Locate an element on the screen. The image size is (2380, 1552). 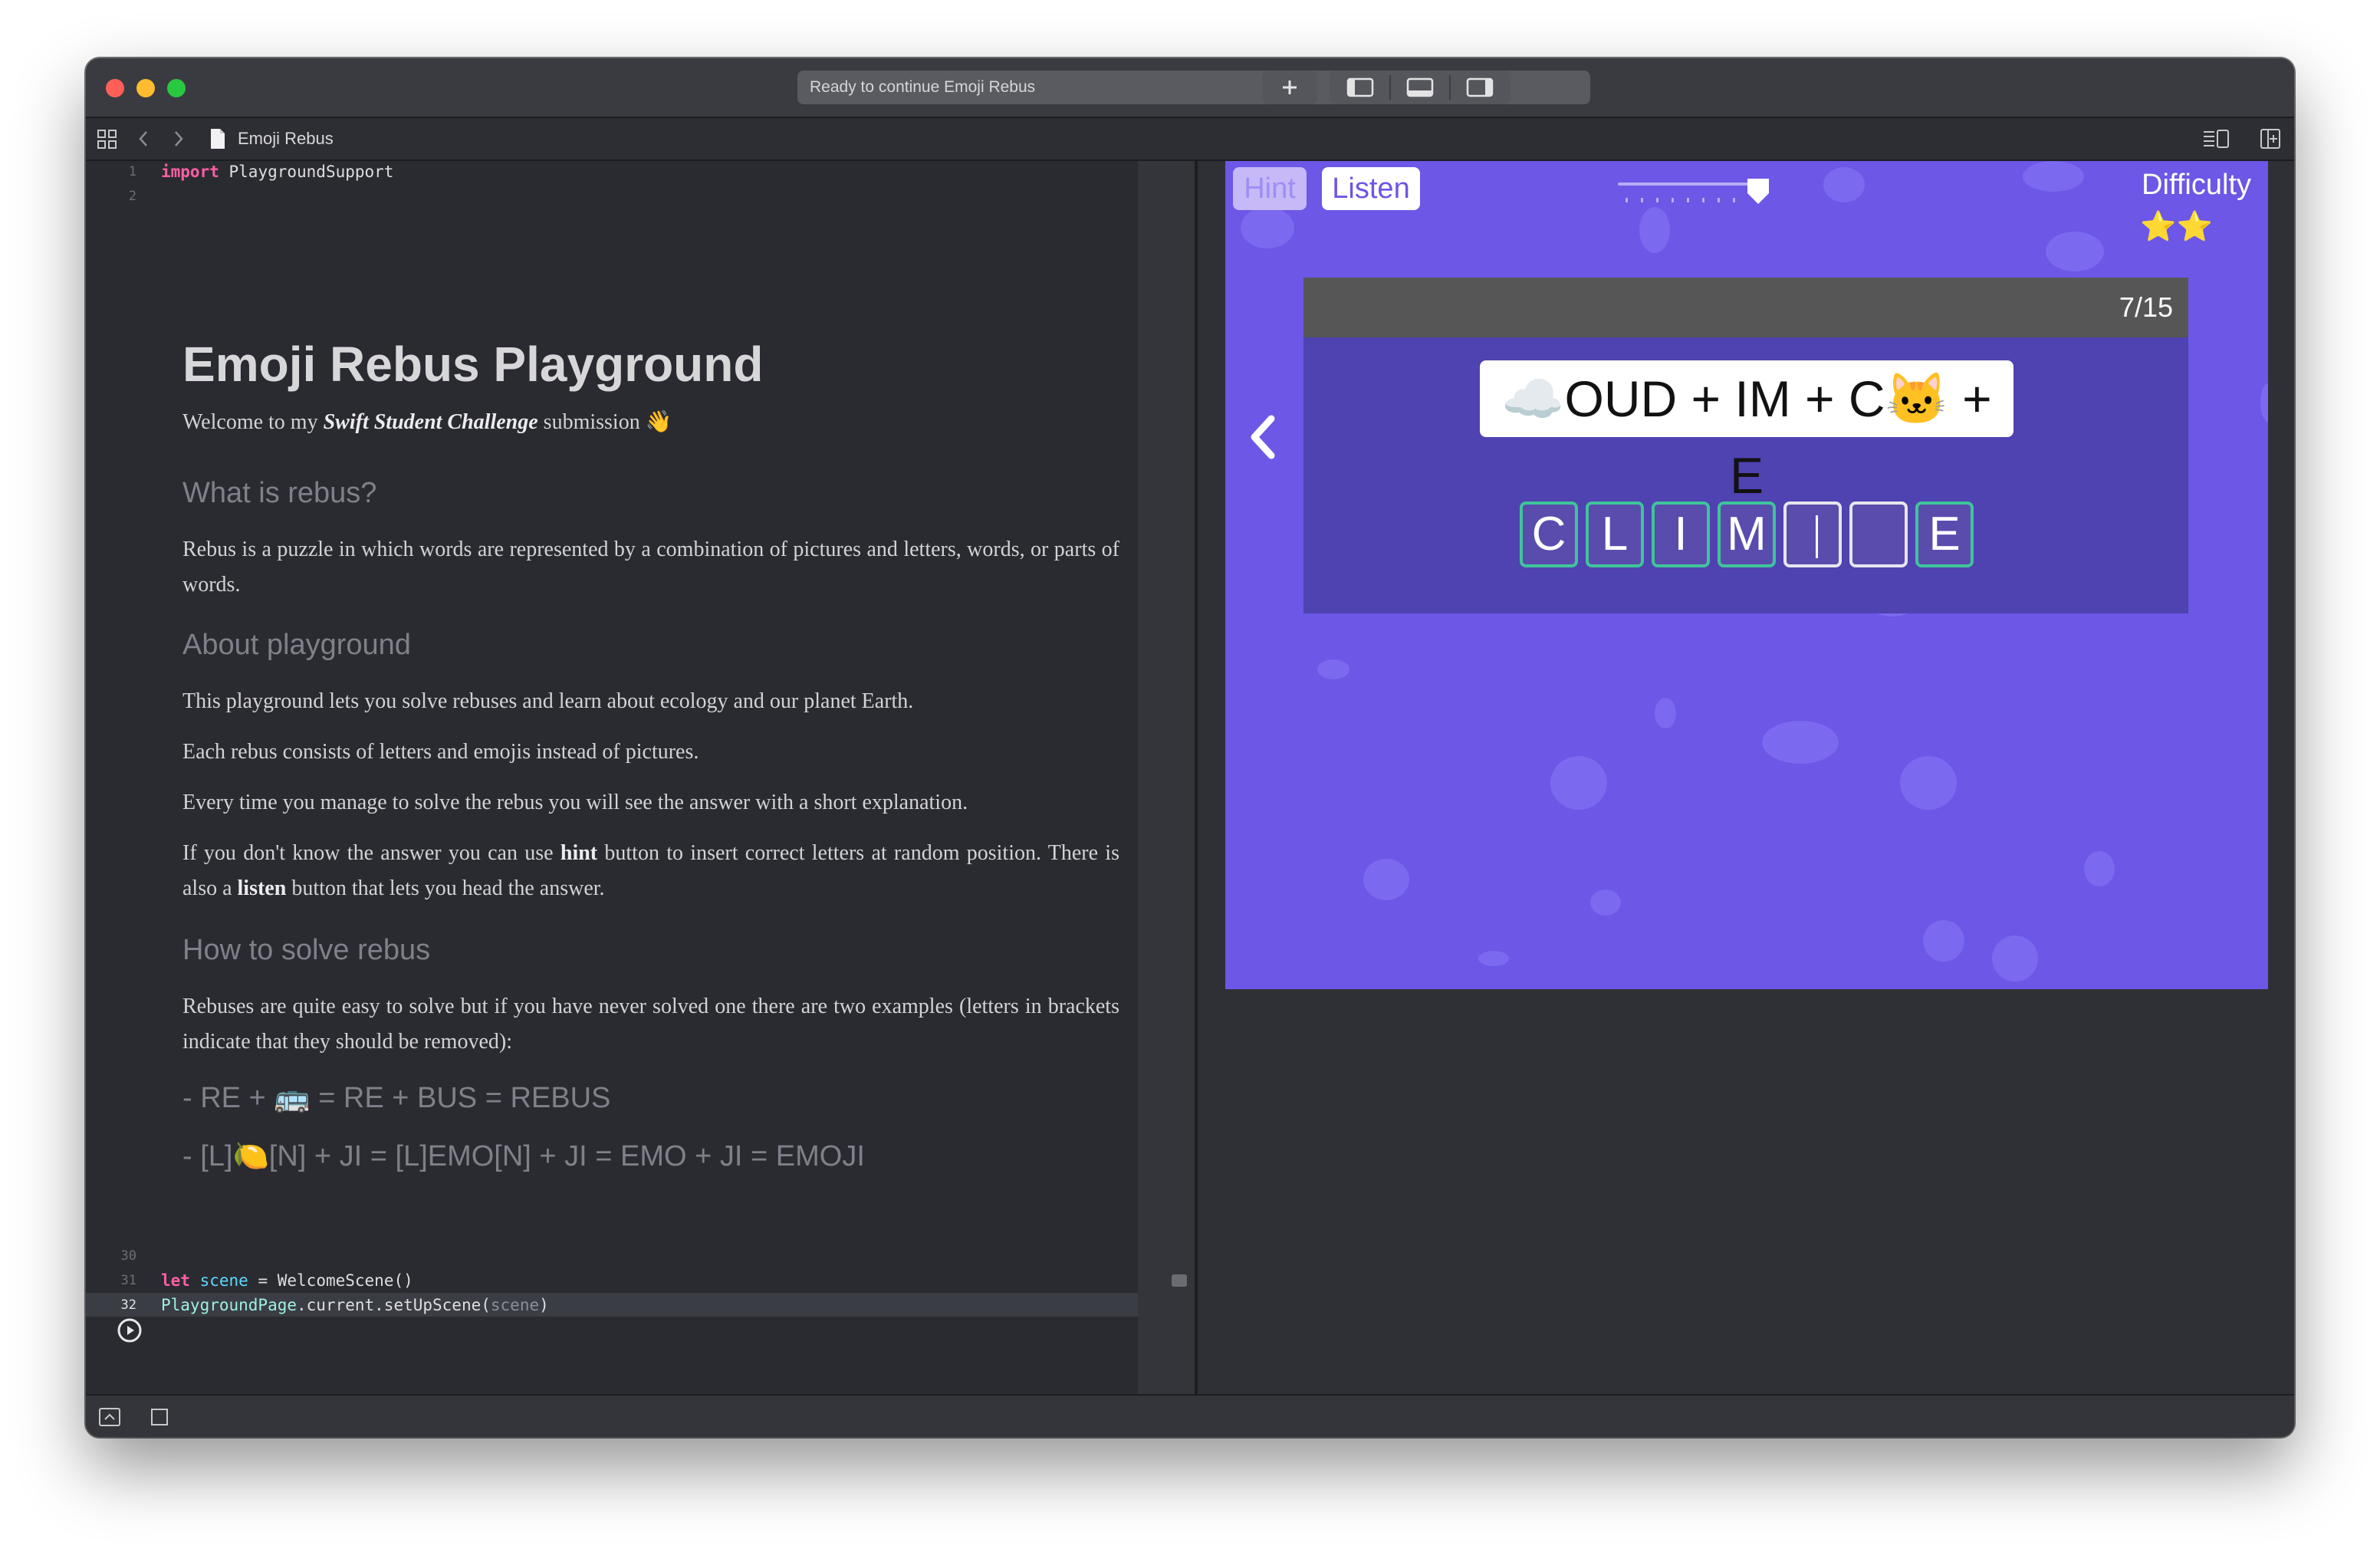
cloud-emoji: ☁️ is located at coordinates (1533, 399).